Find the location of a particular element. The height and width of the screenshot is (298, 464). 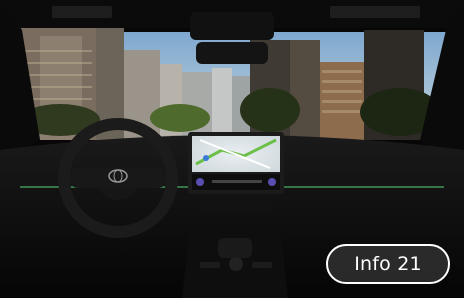

infotainment-screen is located at coordinates (236, 163).